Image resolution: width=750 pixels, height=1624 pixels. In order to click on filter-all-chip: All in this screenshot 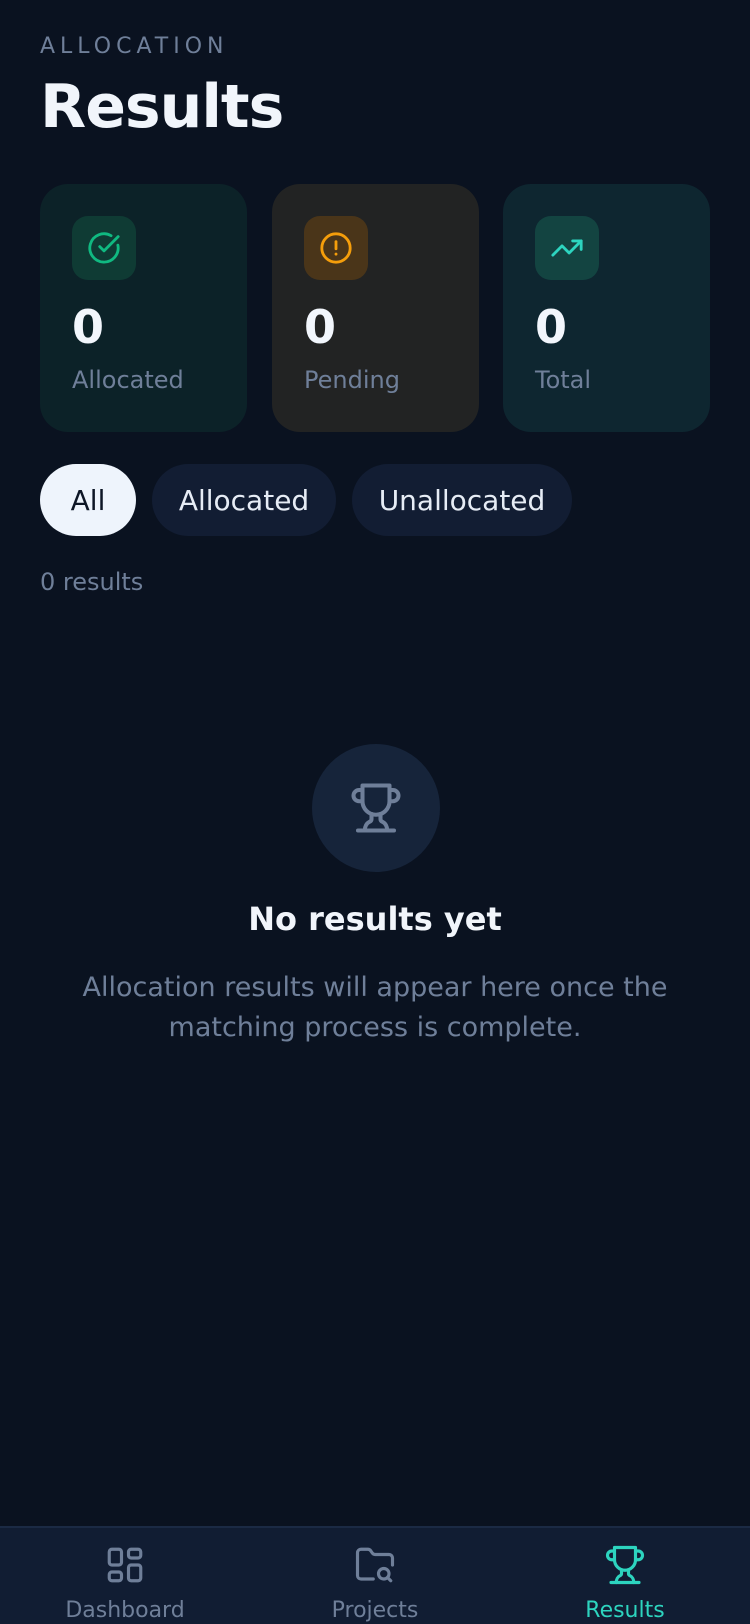, I will do `click(88, 500)`.